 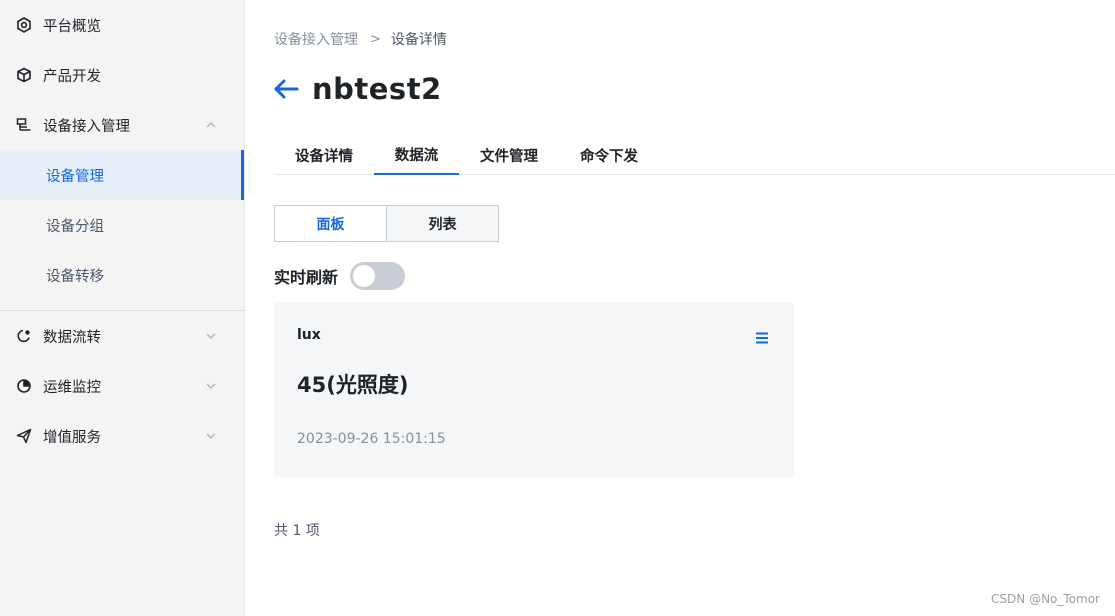 What do you see at coordinates (371, 439) in the screenshot?
I see `card-stream-timestamp: 2023-09-26 15:01:15` at bounding box center [371, 439].